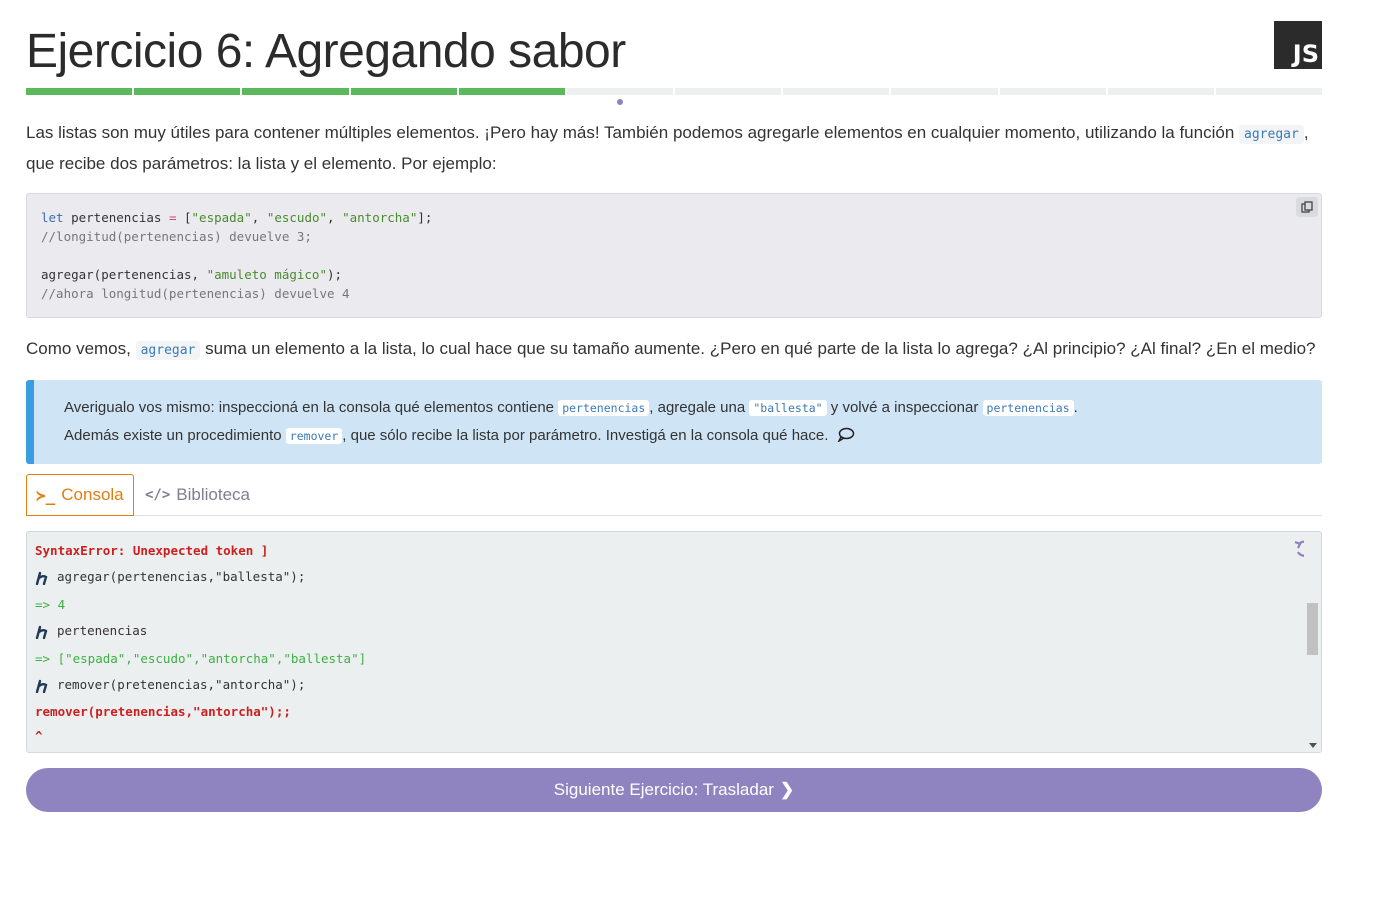 Image resolution: width=1375 pixels, height=901 pixels. What do you see at coordinates (163, 711) in the screenshot?
I see `console-line: remover(pretenencias,"antorcha");;` at bounding box center [163, 711].